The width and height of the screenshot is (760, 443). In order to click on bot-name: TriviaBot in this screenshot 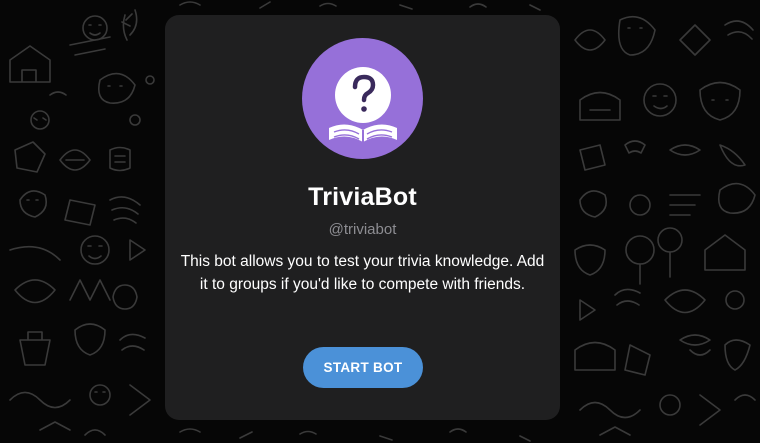, I will do `click(362, 197)`.